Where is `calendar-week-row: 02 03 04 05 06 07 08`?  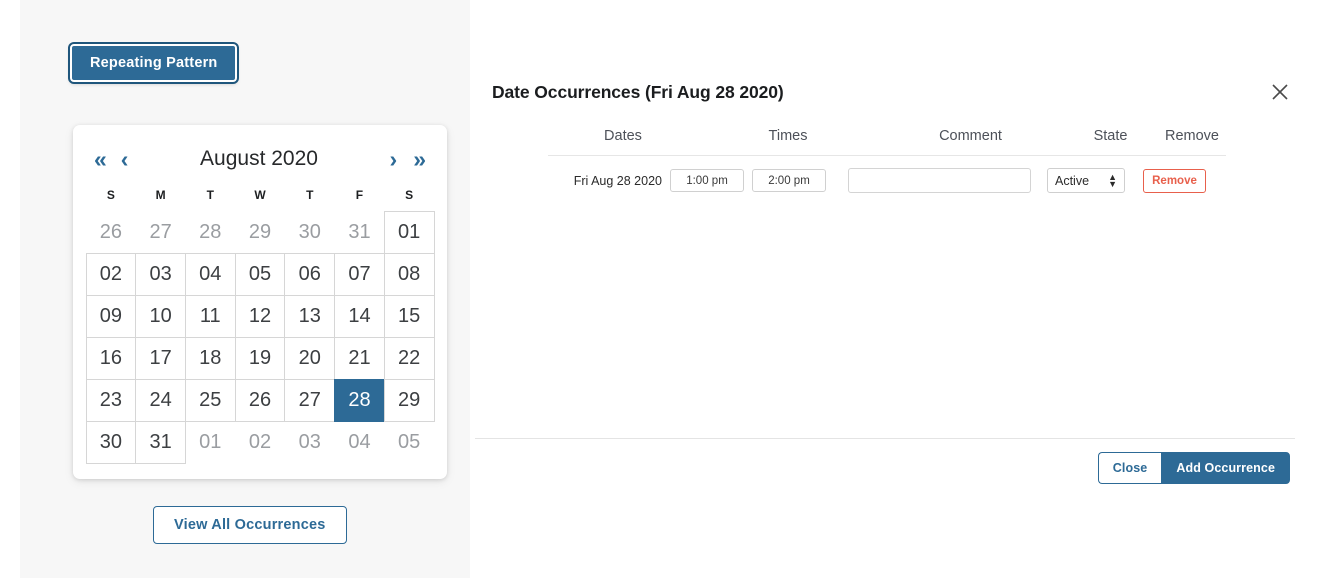 calendar-week-row: 02 03 04 05 06 07 08 is located at coordinates (260, 274).